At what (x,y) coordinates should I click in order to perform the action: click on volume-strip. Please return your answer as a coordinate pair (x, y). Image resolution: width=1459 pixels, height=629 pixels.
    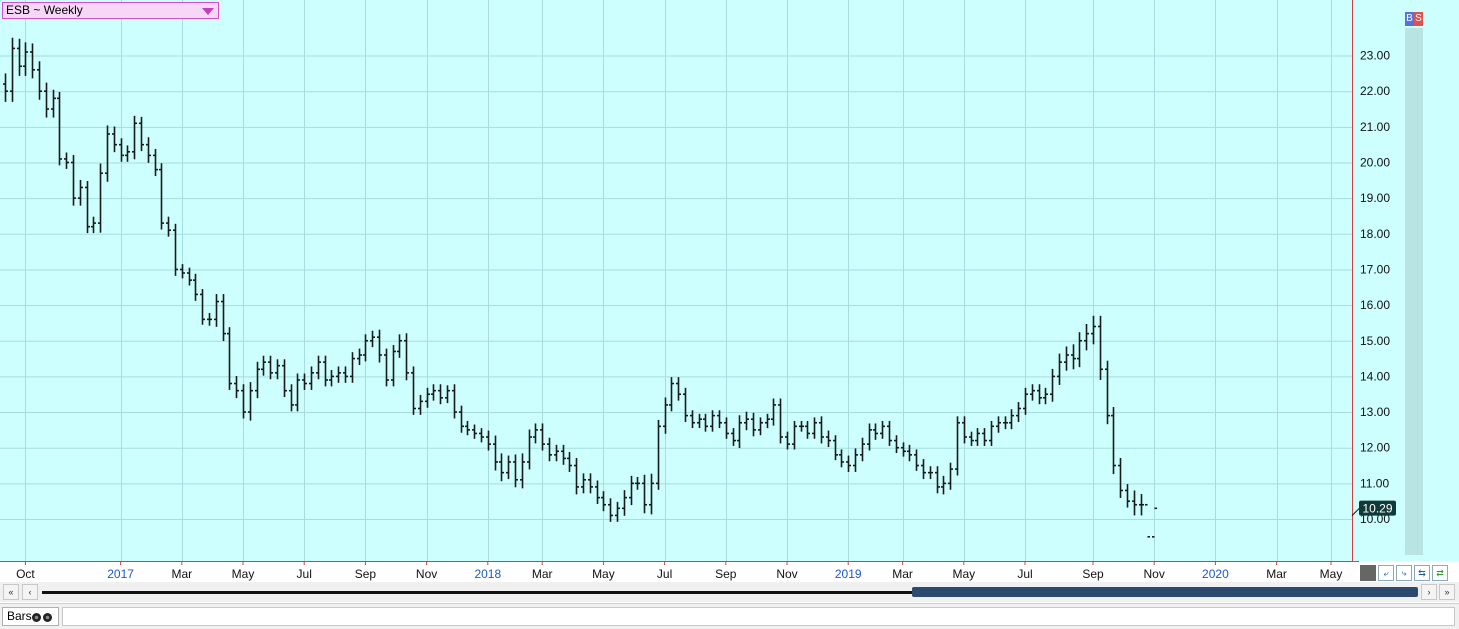
    Looking at the image, I should click on (1414, 291).